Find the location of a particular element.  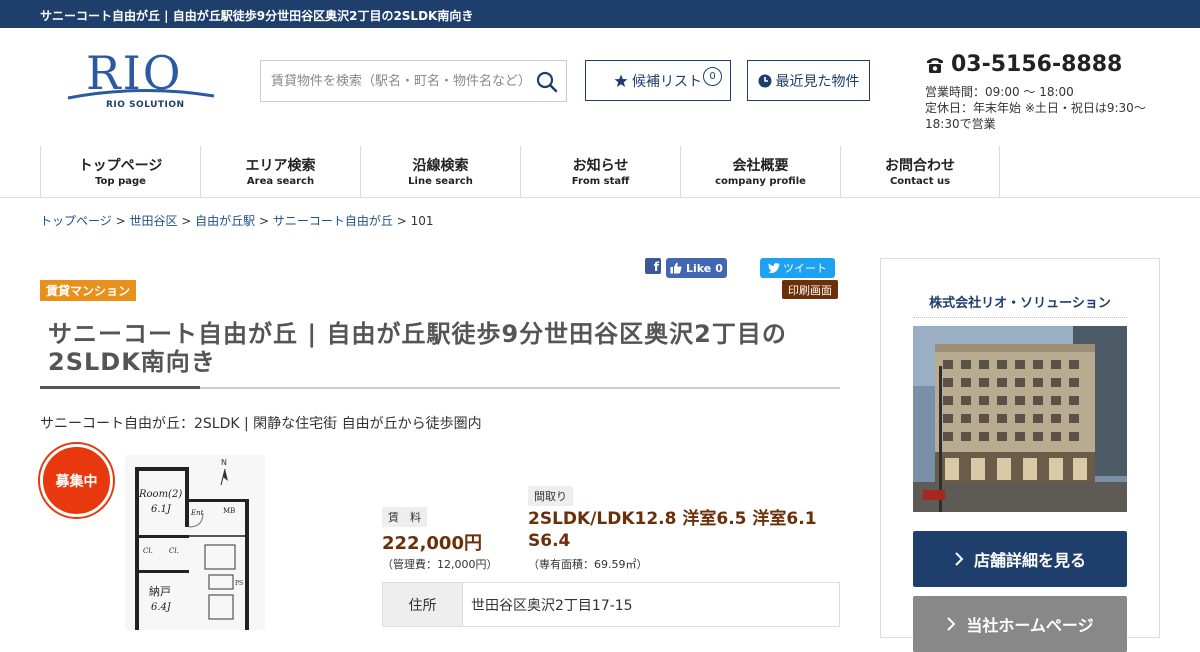

breadcrumb-link-ward: 世田谷区 is located at coordinates (153, 221).